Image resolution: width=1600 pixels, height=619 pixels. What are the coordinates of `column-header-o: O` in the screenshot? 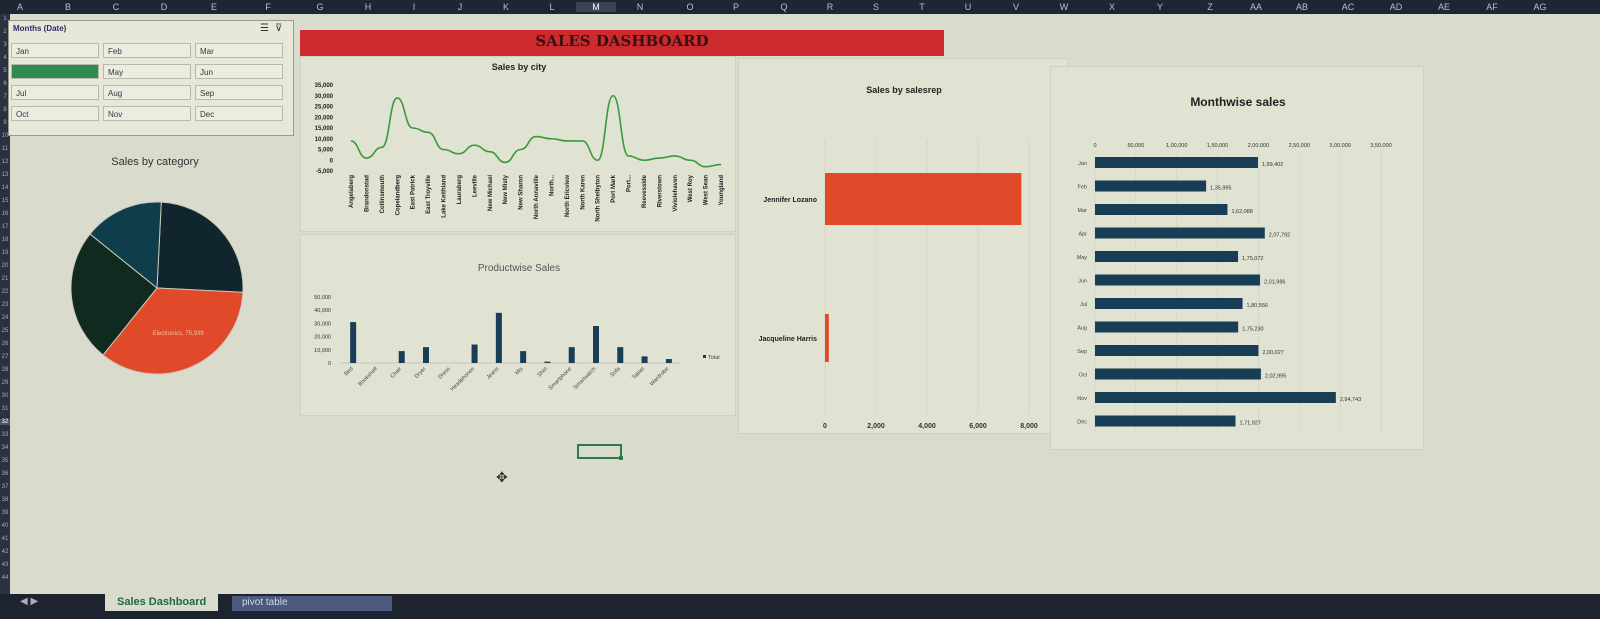 It's located at (690, 7).